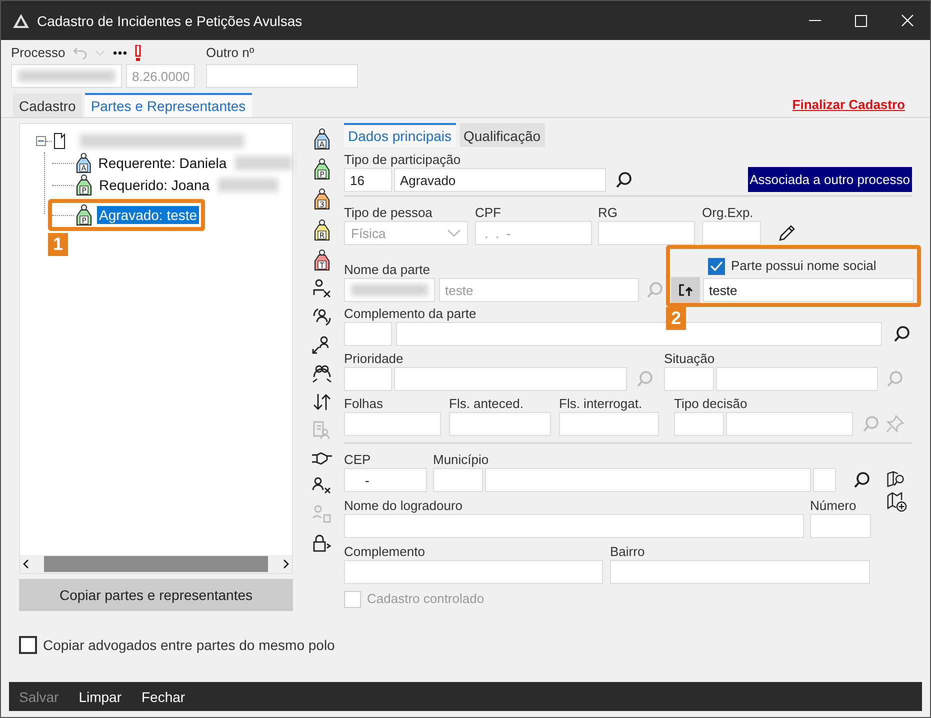 This screenshot has width=931, height=718. What do you see at coordinates (26, 564) in the screenshot?
I see `scroll-left-icon` at bounding box center [26, 564].